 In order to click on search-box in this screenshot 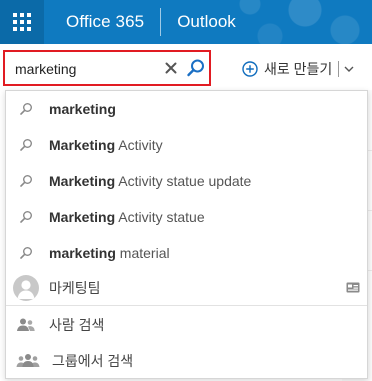, I will do `click(107, 68)`.